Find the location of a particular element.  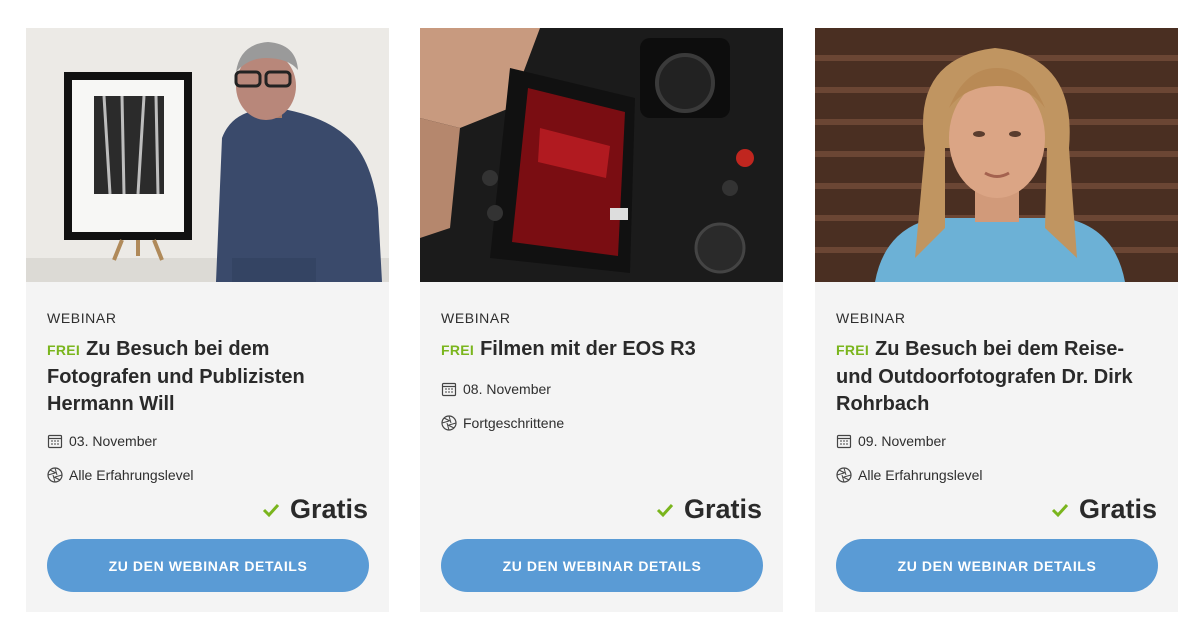

webinar-date: 03. November is located at coordinates (102, 441).